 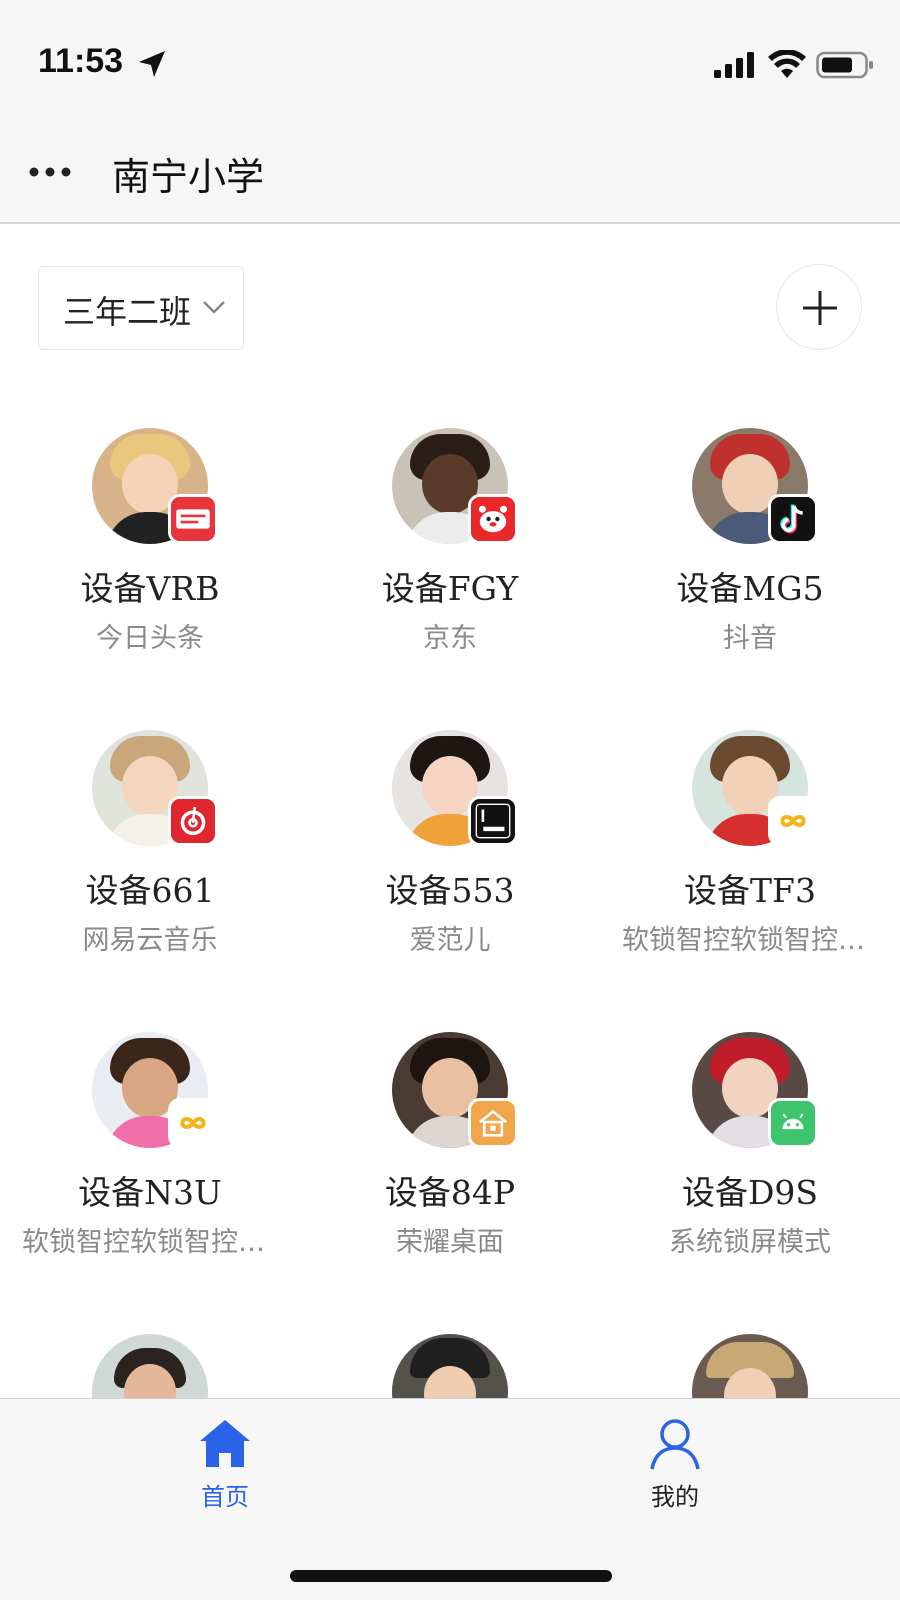 What do you see at coordinates (844, 65) in the screenshot?
I see `battery-icon` at bounding box center [844, 65].